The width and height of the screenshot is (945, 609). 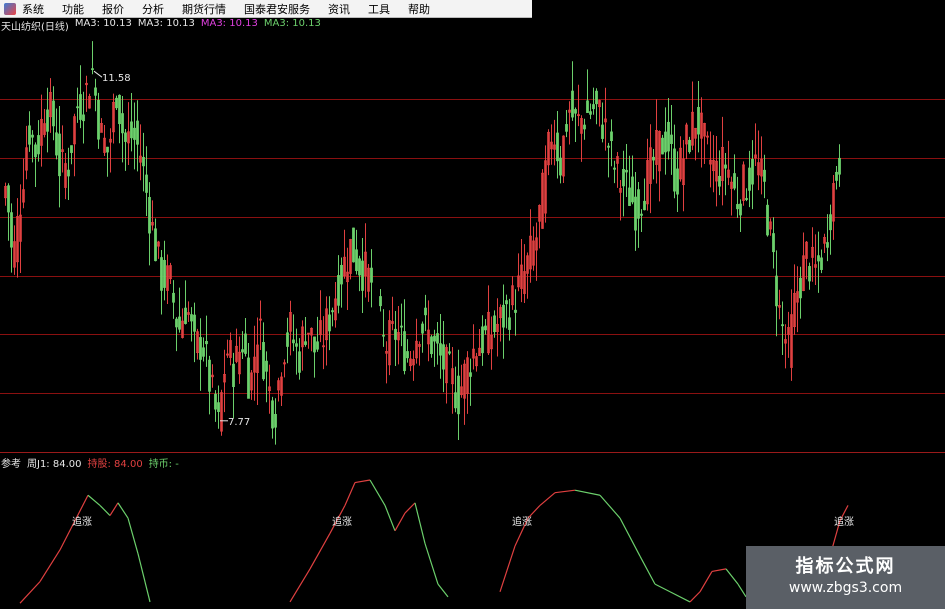 What do you see at coordinates (115, 464) in the screenshot?
I see `indicator-value-1: 持股: 84.00` at bounding box center [115, 464].